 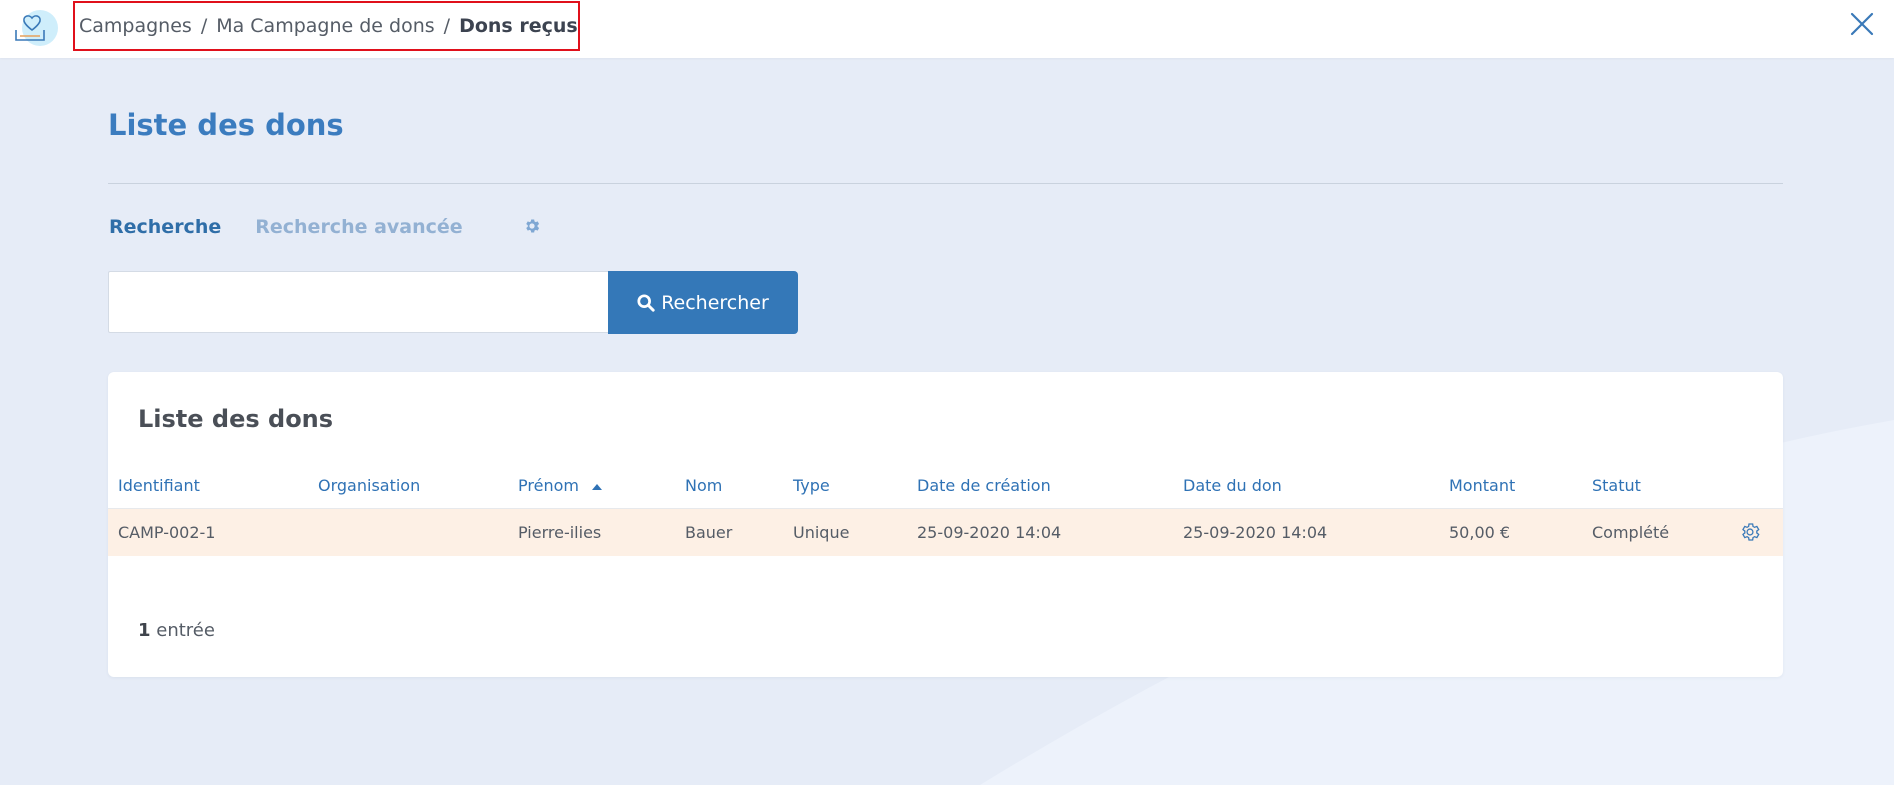 I want to click on search-tabs: Recherche Recherche avancée, so click(x=325, y=227).